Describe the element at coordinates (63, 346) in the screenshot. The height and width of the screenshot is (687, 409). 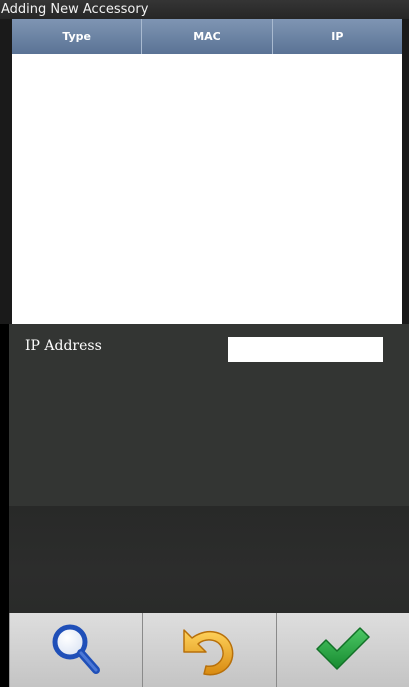
I see `ip-address-label: IP Address` at that location.